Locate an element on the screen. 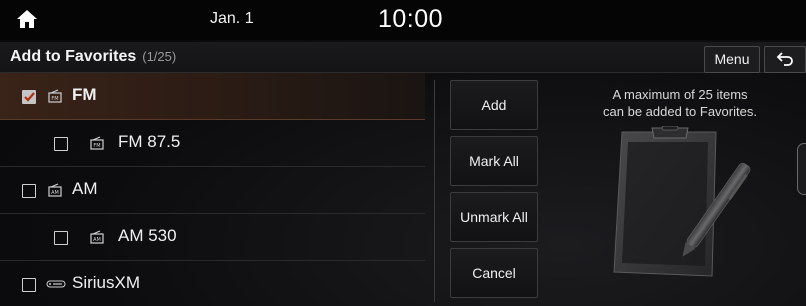  add-button: Add is located at coordinates (494, 105).